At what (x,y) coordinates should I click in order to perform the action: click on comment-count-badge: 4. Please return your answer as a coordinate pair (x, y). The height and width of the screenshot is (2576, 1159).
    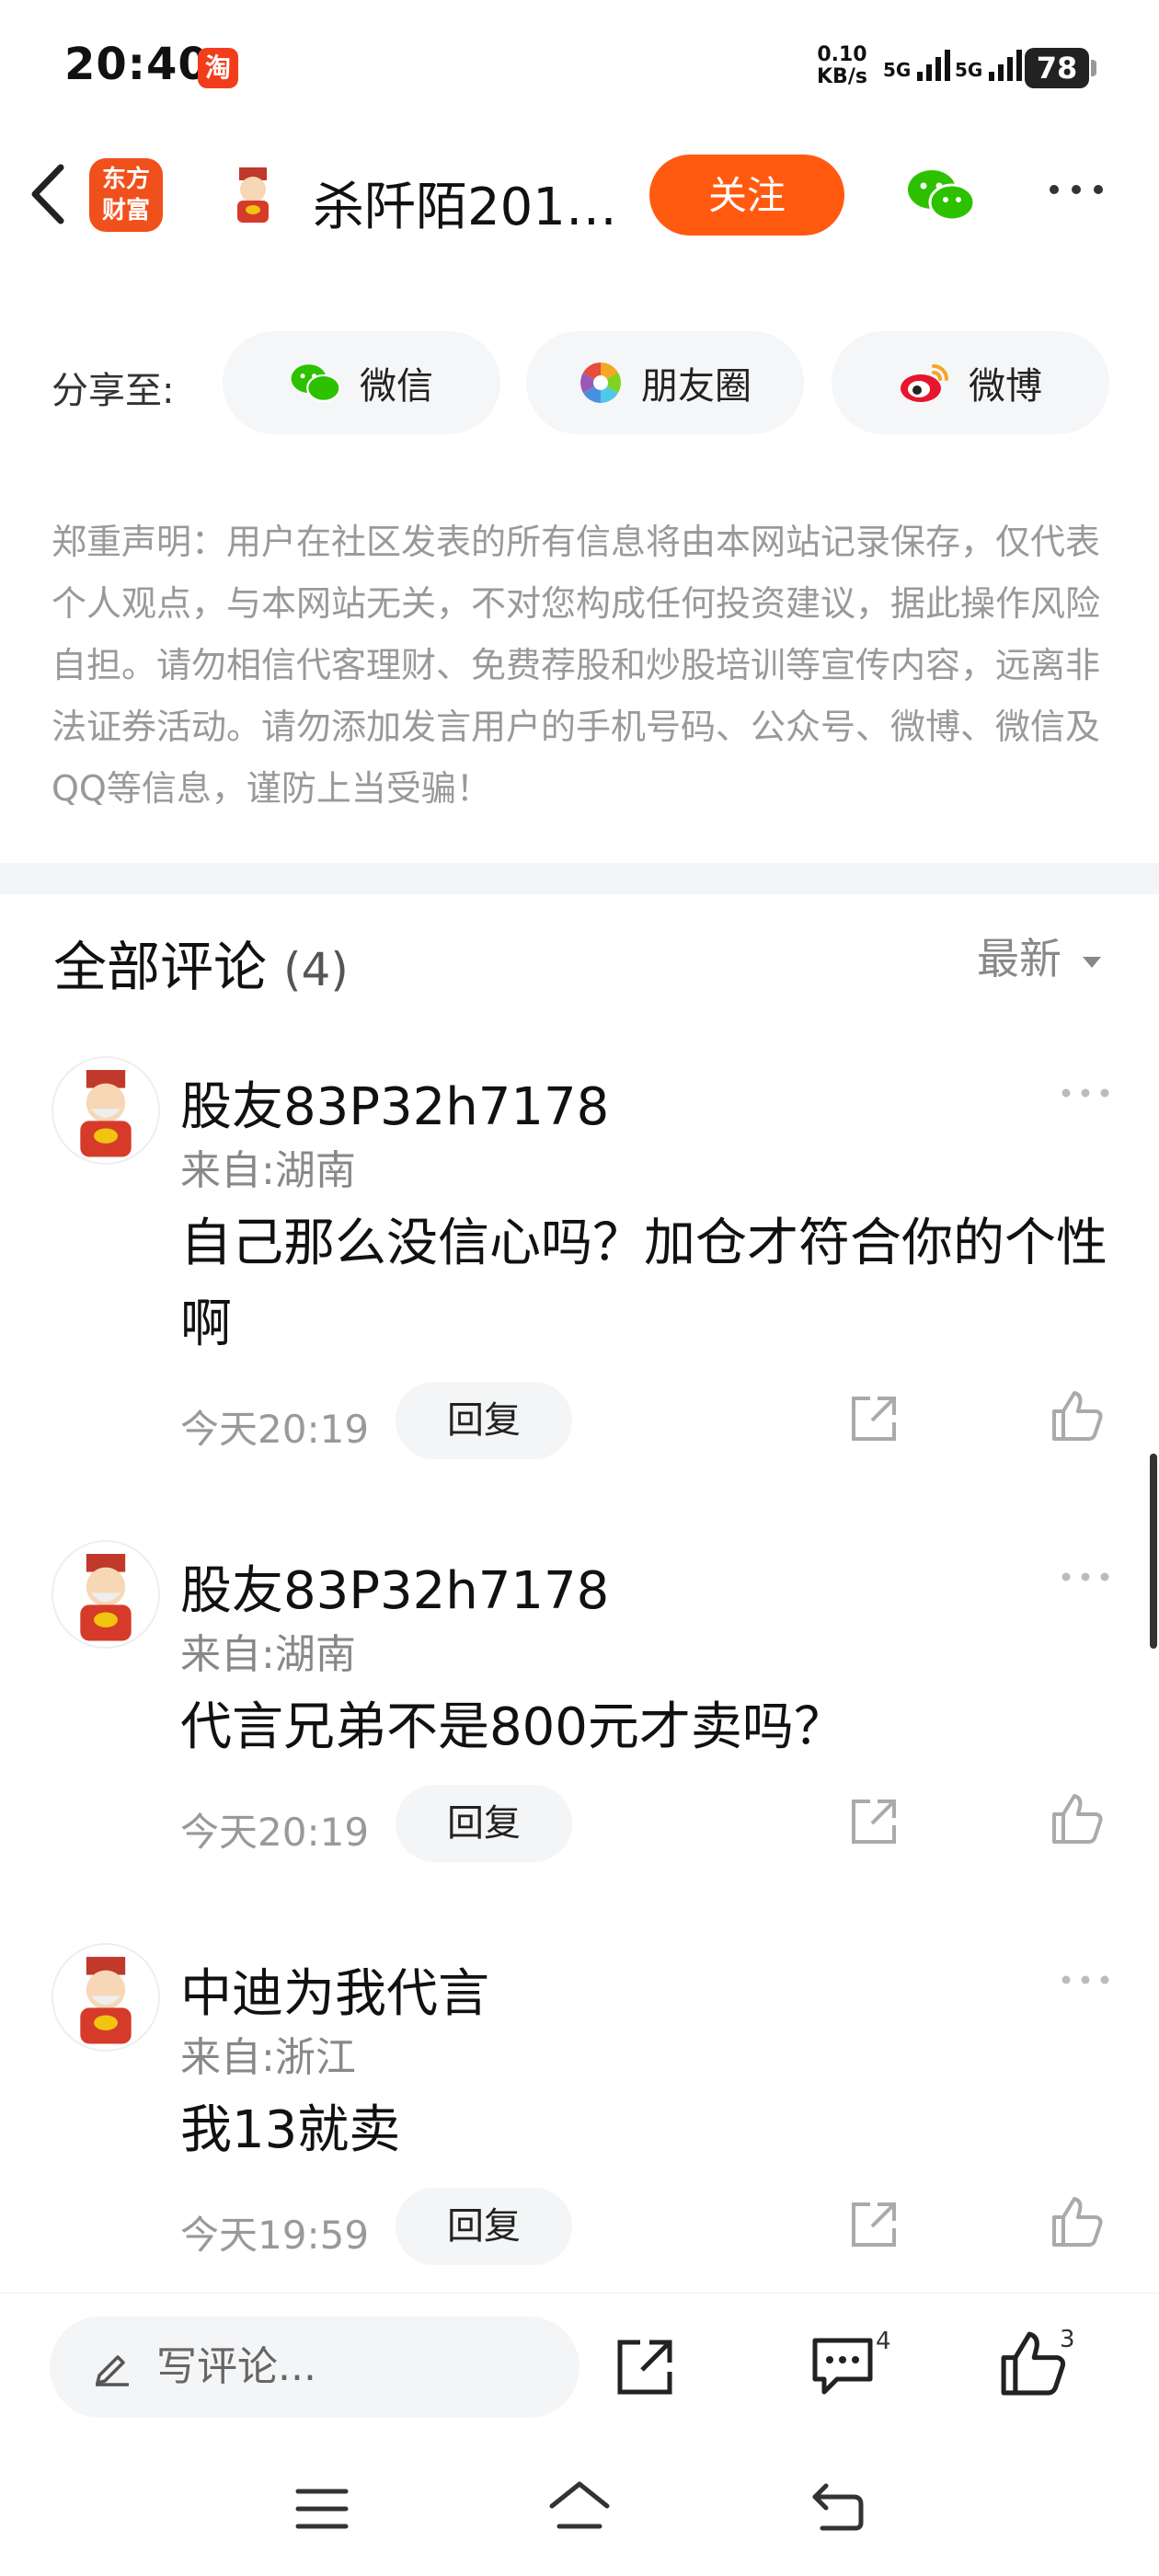
    Looking at the image, I should click on (883, 2341).